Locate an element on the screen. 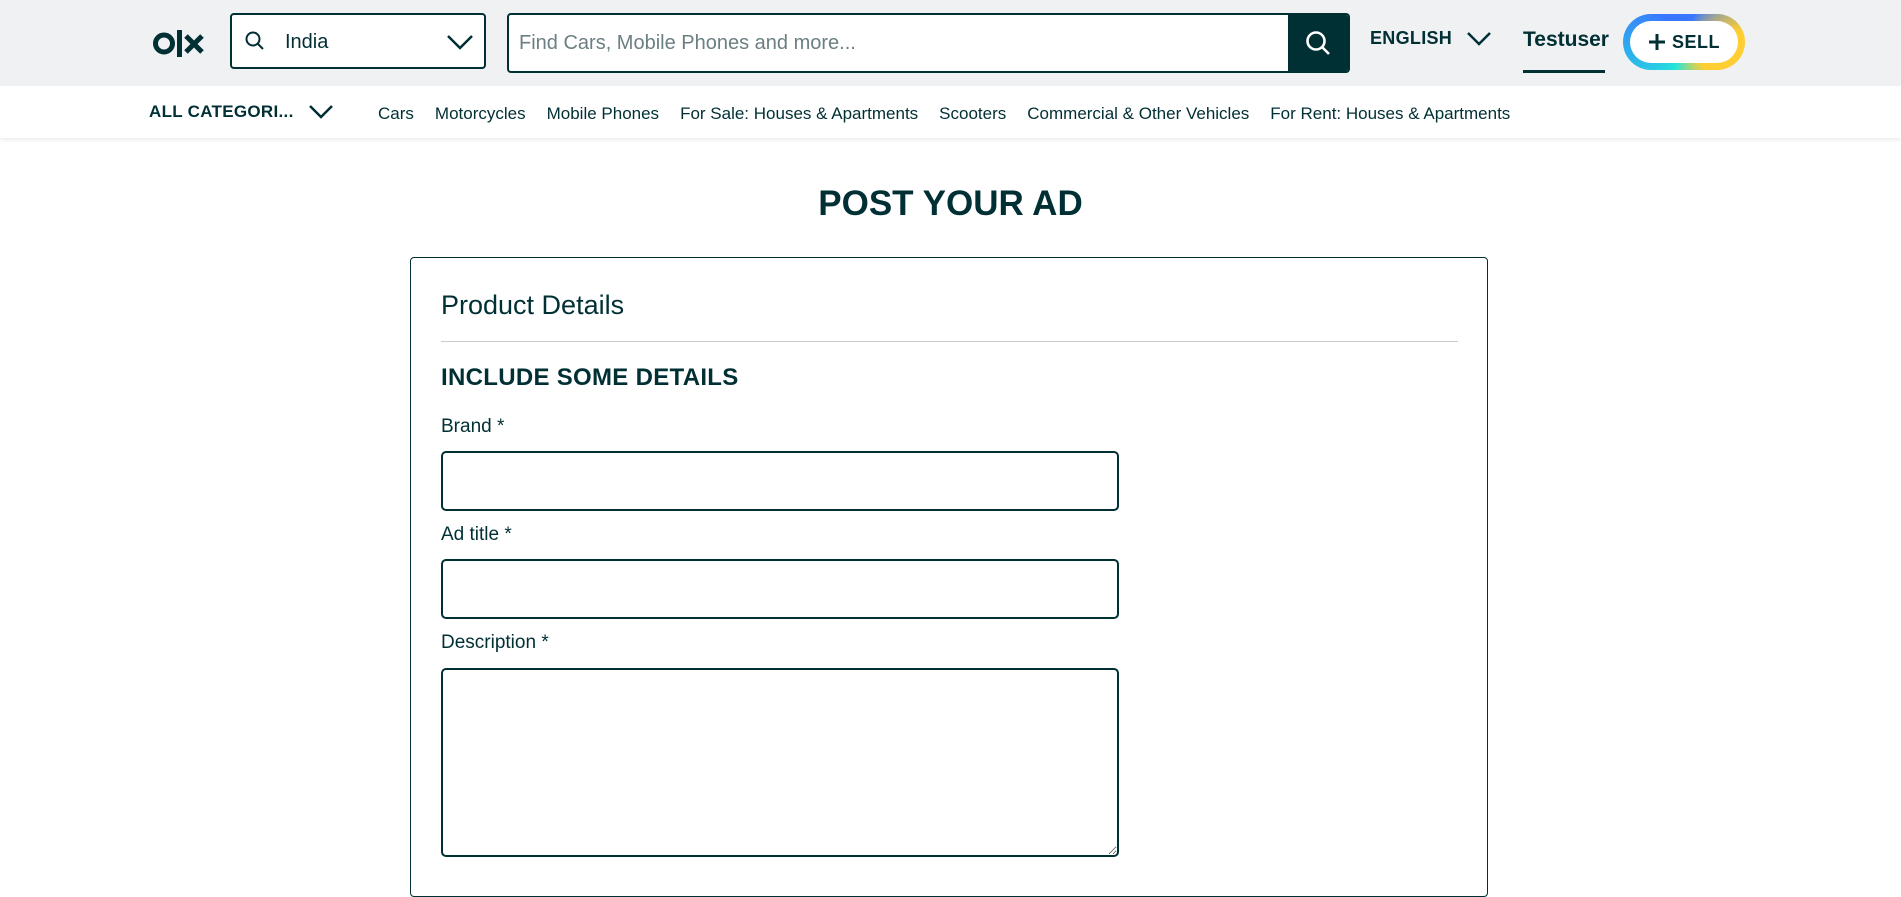 The width and height of the screenshot is (1901, 897). section-title: INCLUDE SOME DETAILS is located at coordinates (590, 377).